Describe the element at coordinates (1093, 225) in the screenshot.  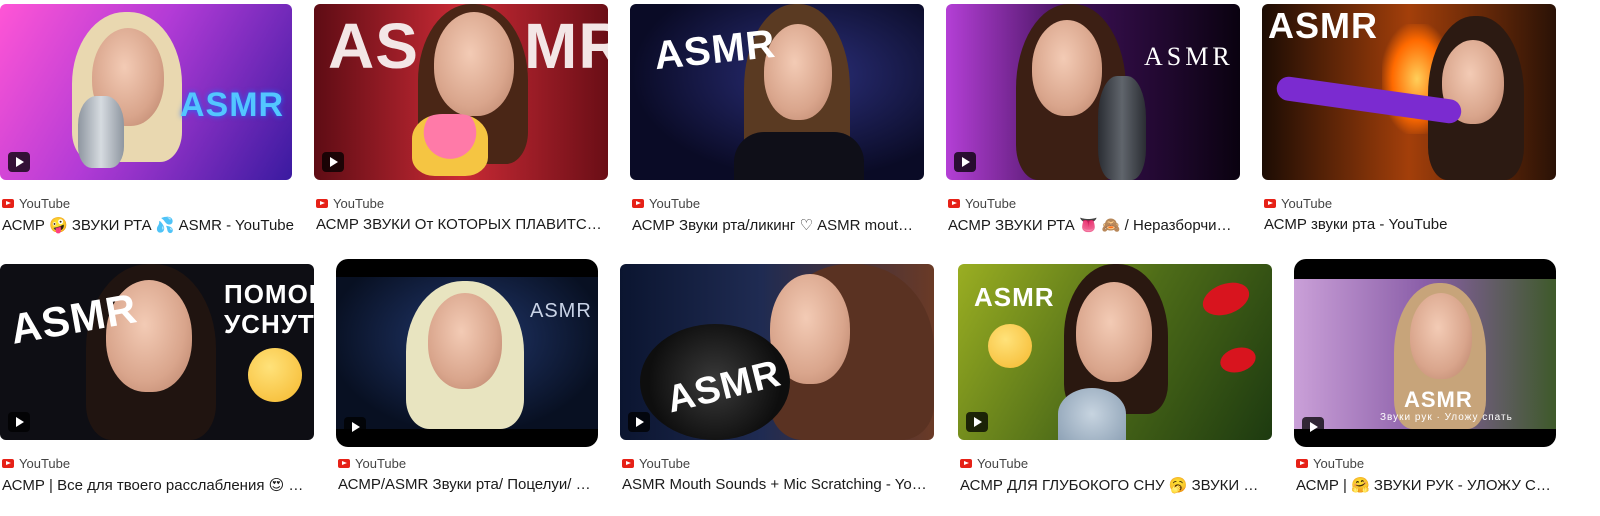
I see `result-title: АСМР ЗВУКИ РТА 👅 🙈 / Неразборчивый шепот` at that location.